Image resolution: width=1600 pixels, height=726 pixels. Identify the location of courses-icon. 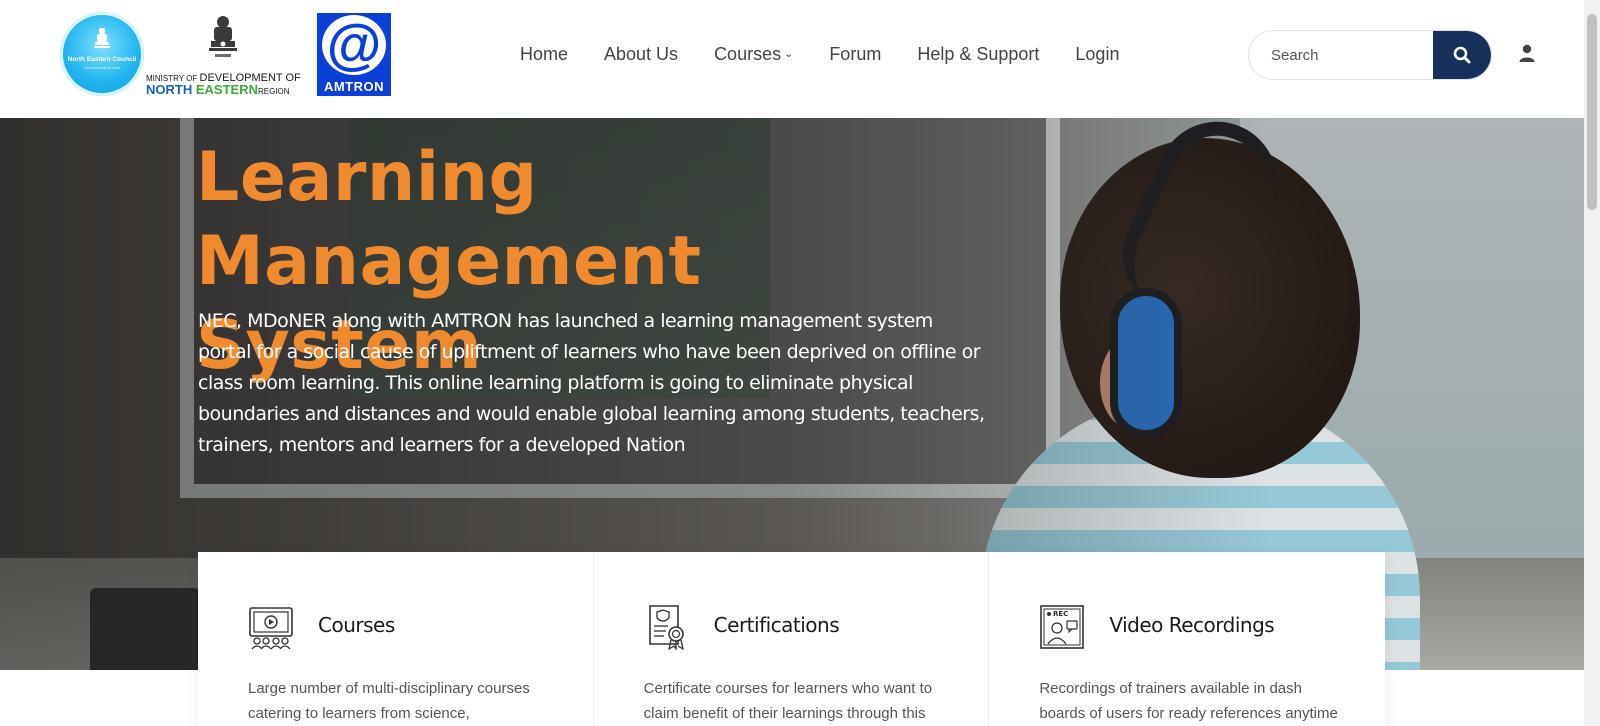
(271, 628).